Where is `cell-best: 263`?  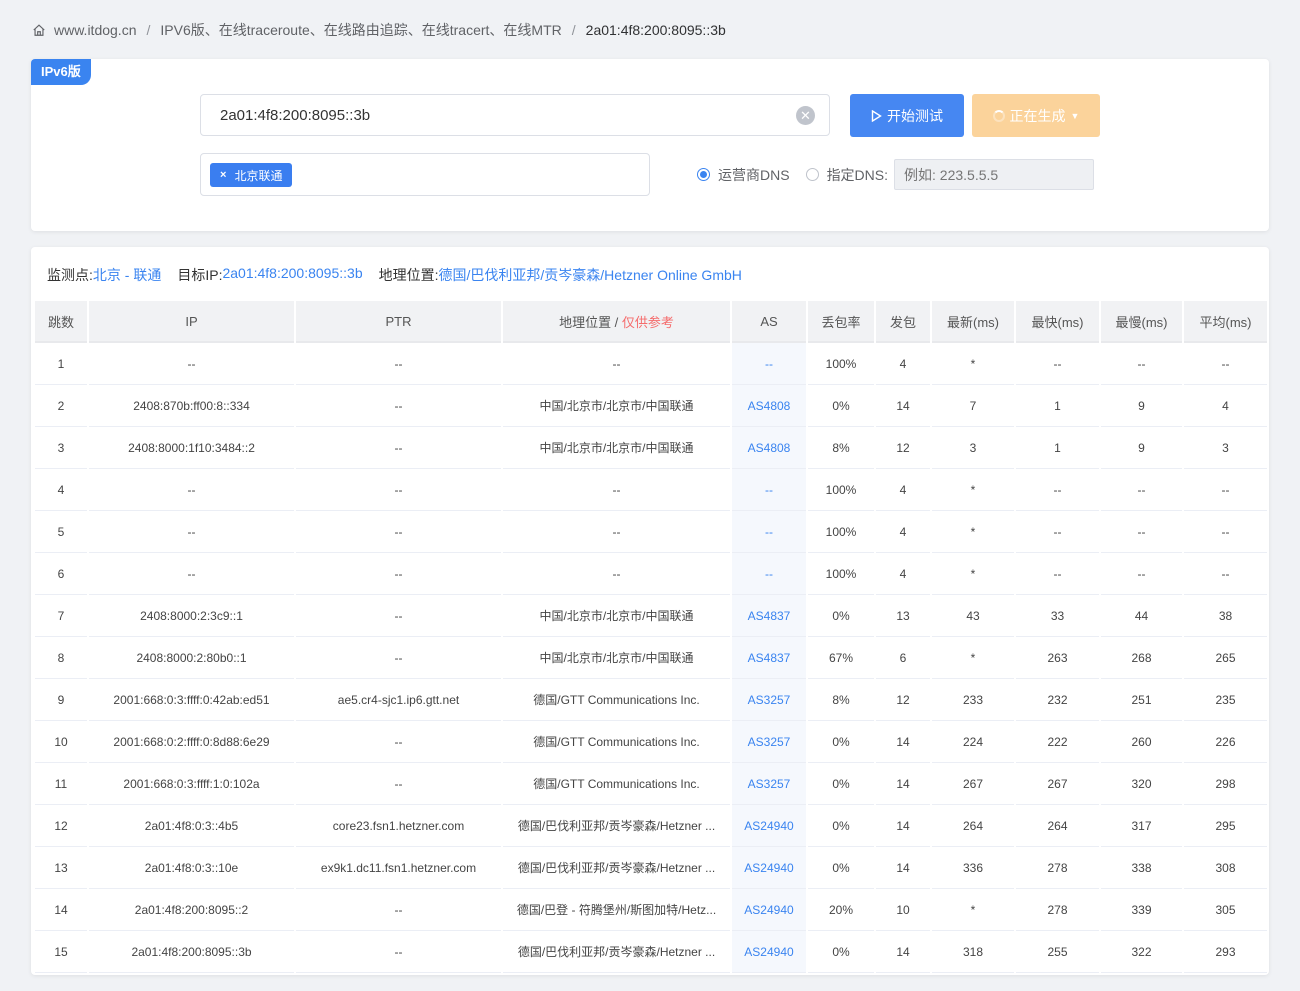 cell-best: 263 is located at coordinates (1057, 658).